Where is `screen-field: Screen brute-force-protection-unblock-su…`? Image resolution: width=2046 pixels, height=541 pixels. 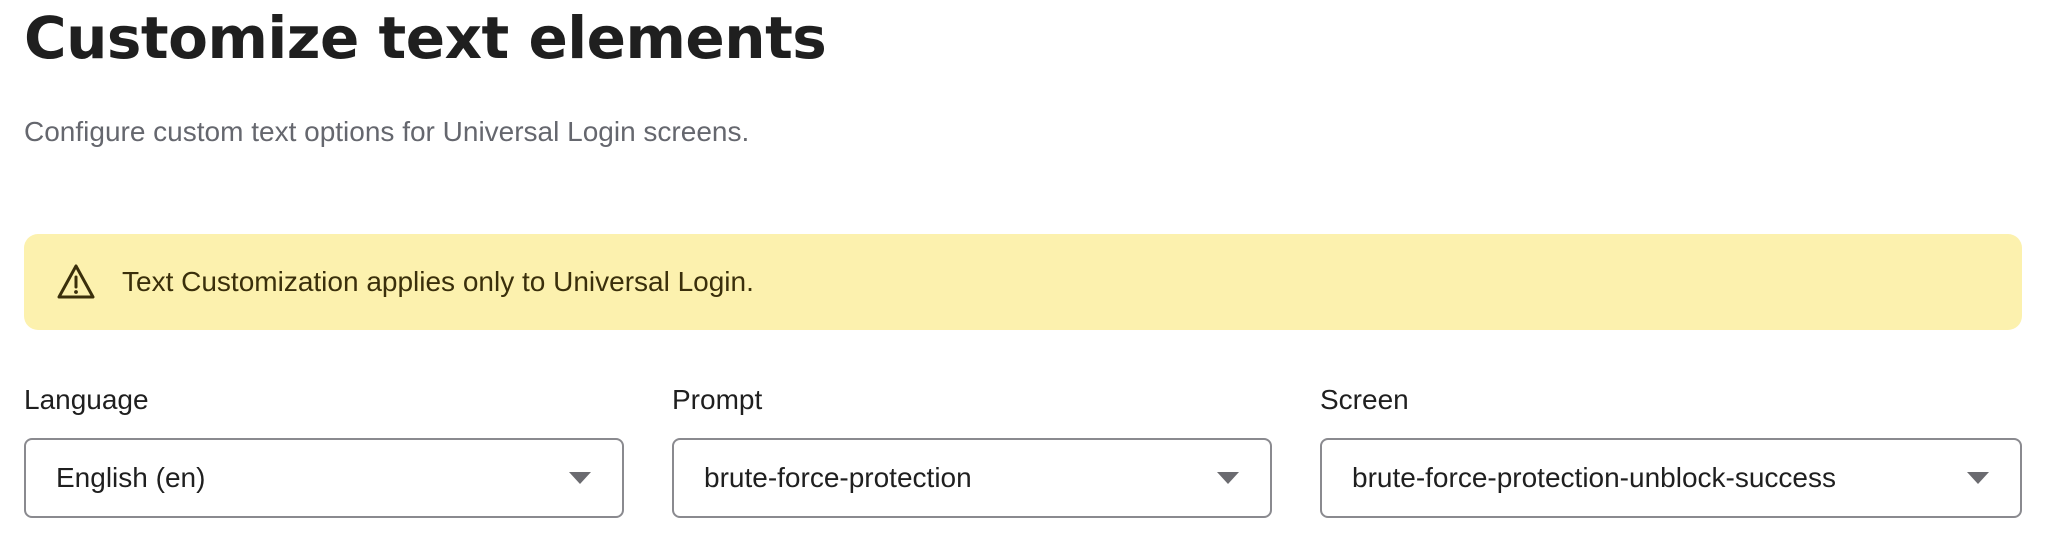
screen-field: Screen brute-force-protection-unblock-su… is located at coordinates (1671, 449).